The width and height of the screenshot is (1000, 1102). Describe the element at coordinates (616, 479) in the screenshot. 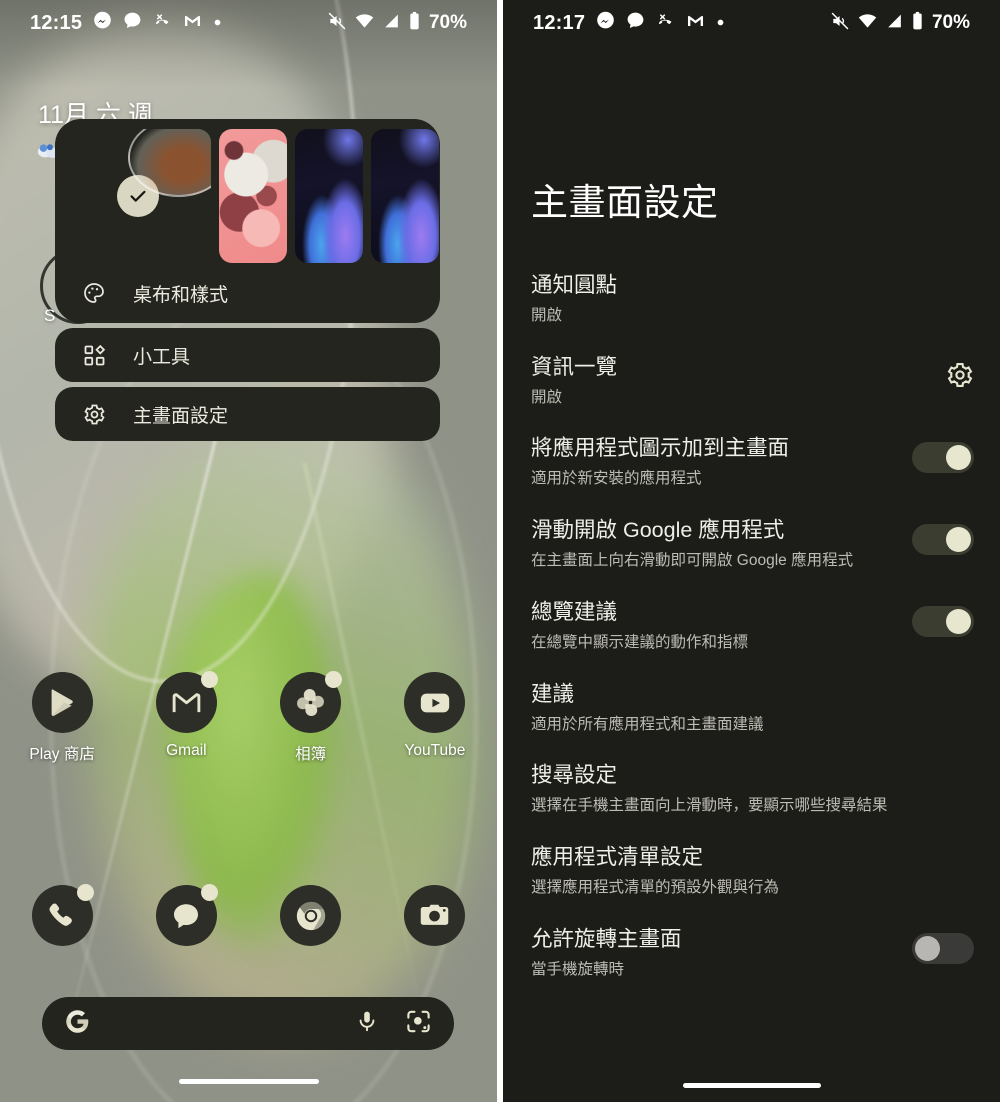

I see `setting-subtitle: 適用於新安裝的應用程式` at that location.